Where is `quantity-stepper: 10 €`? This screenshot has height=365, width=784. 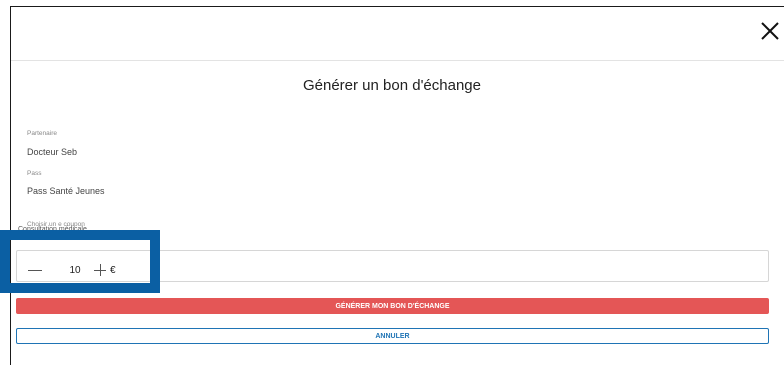
quantity-stepper: 10 € is located at coordinates (72, 270).